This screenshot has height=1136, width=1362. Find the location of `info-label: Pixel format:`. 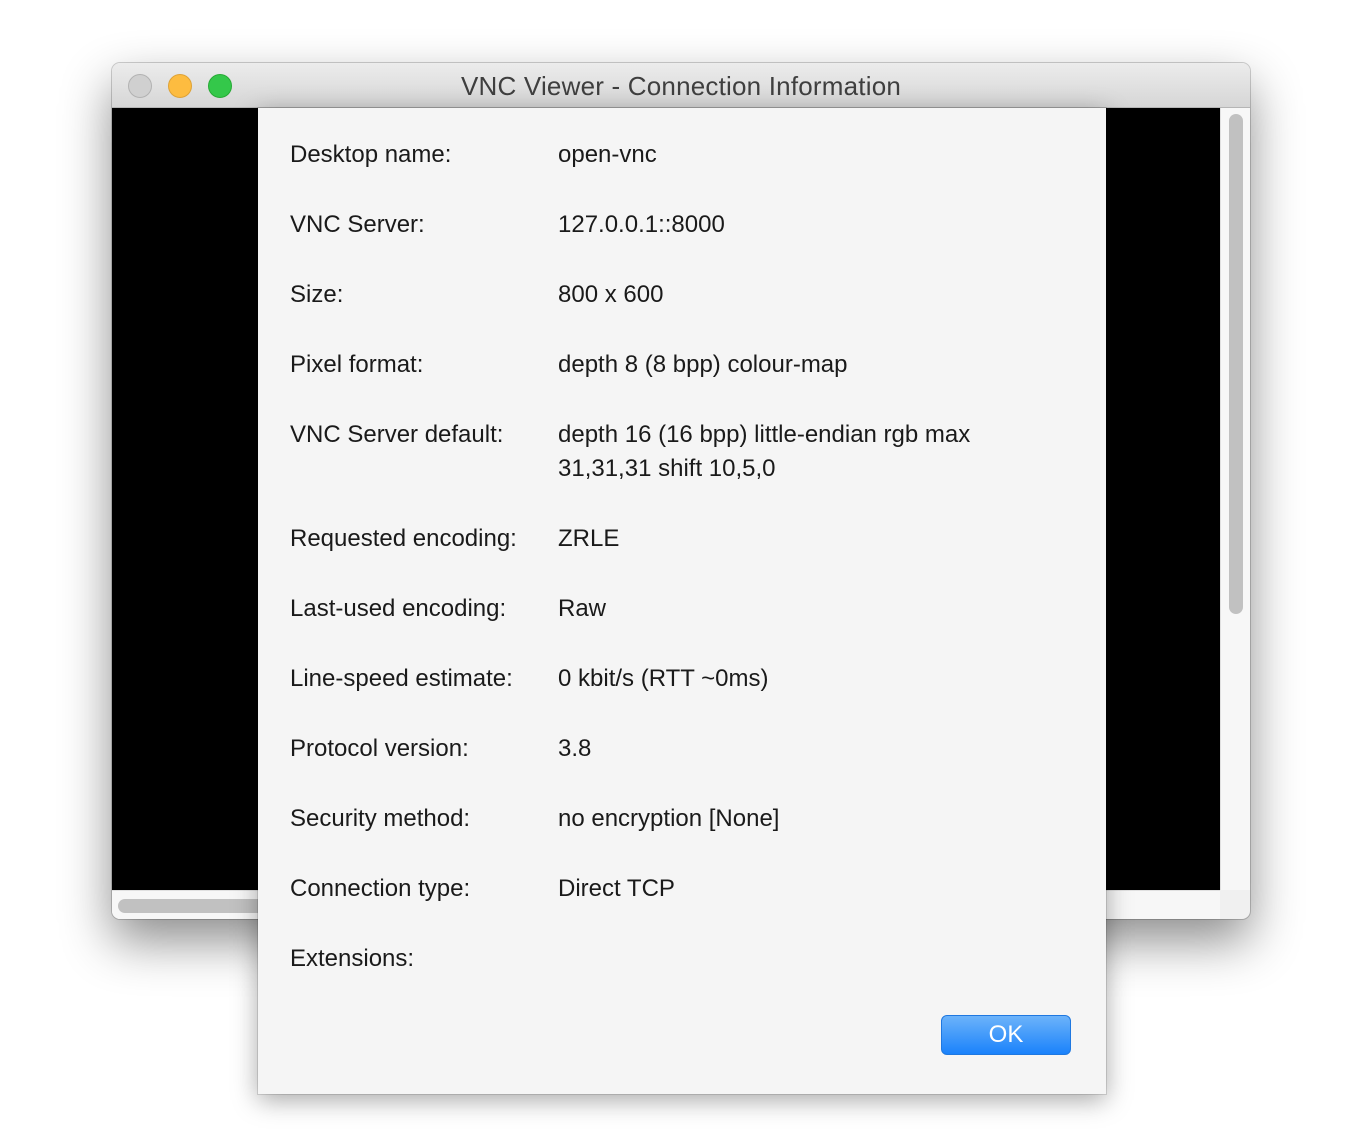

info-label: Pixel format: is located at coordinates (357, 364).